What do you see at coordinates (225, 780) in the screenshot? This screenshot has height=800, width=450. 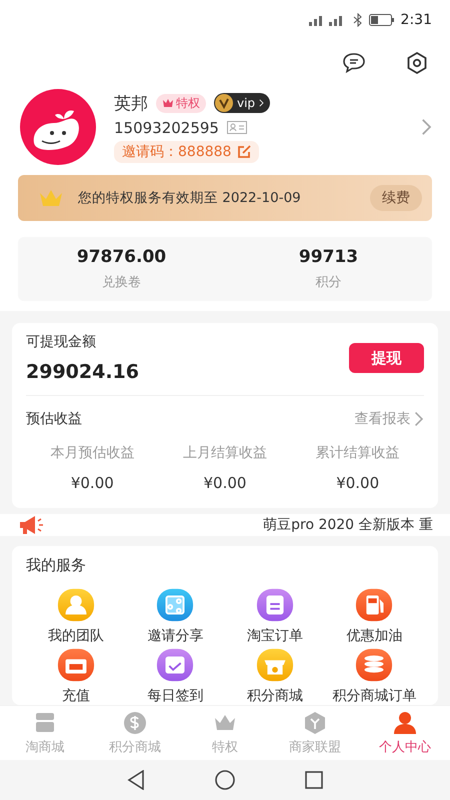 I see `home-icon` at bounding box center [225, 780].